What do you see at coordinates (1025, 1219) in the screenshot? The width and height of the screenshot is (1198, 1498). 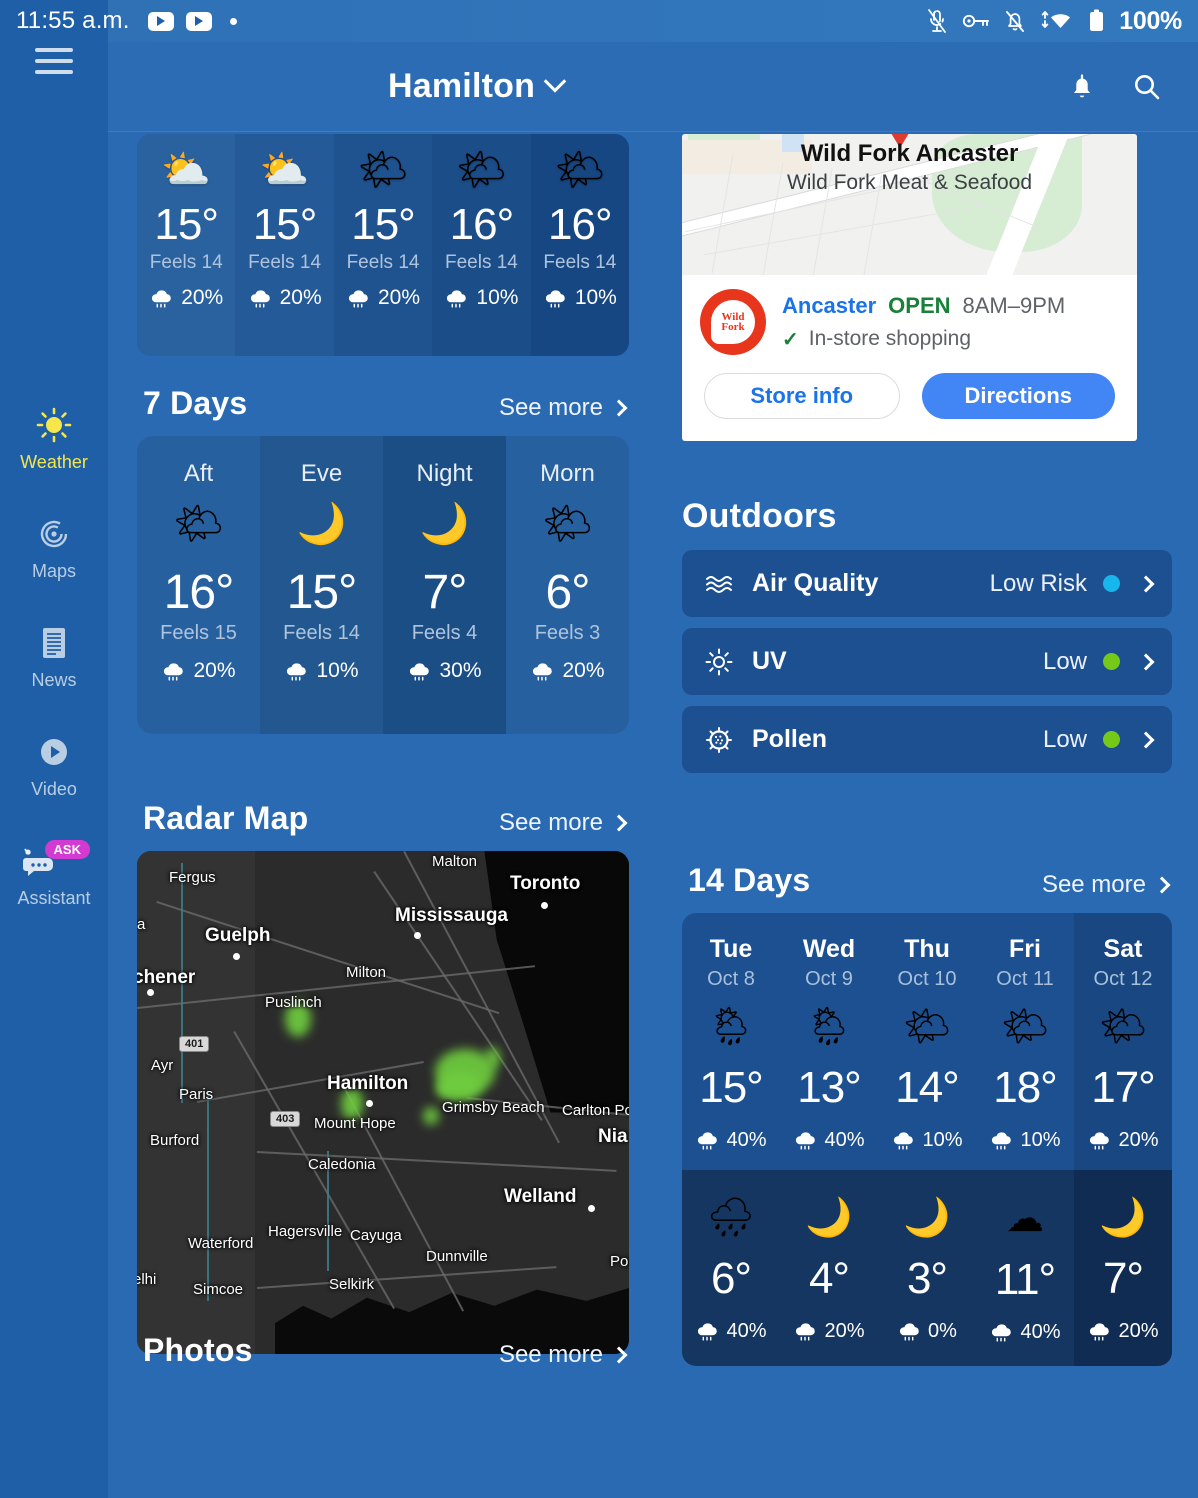 I see `night-weather-icon: ☁` at bounding box center [1025, 1219].